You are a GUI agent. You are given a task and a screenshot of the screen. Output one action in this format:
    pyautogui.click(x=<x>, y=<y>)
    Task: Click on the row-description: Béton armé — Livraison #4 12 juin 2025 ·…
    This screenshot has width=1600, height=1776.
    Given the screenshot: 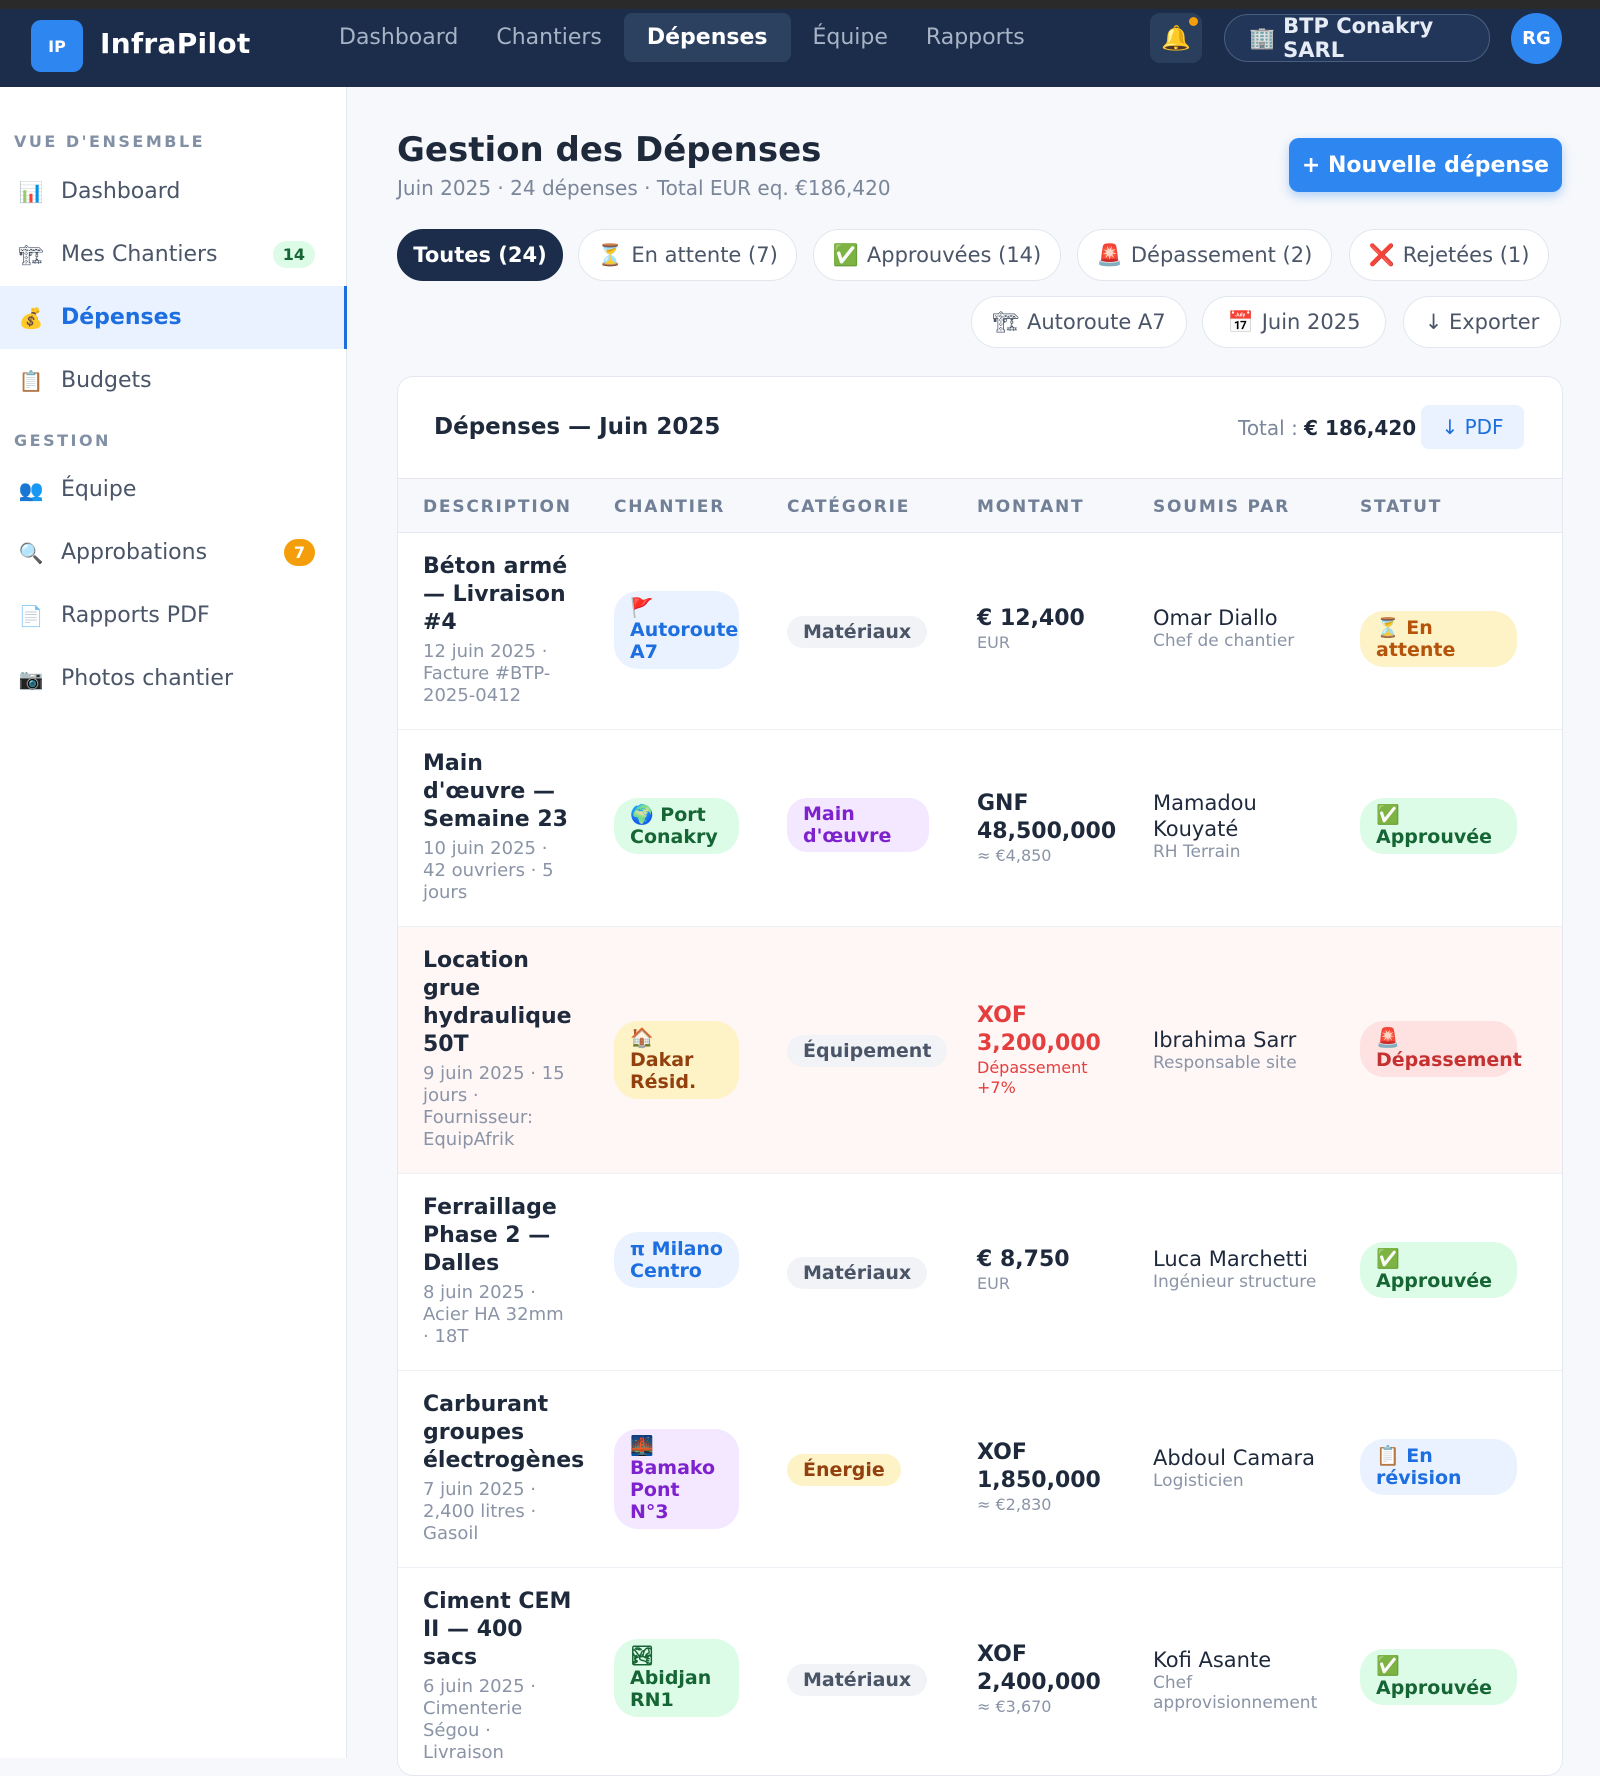 What is the action you would take?
    pyautogui.click(x=498, y=630)
    